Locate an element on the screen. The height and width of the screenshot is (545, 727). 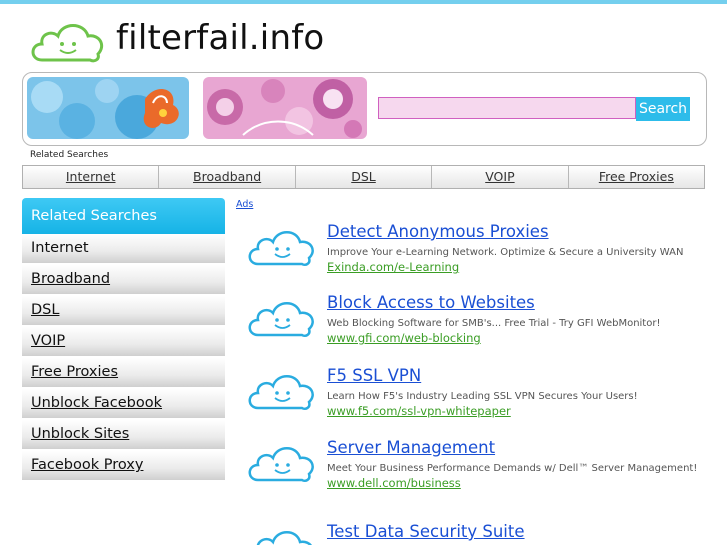
sidebar-item-voip: VOIP is located at coordinates (123, 342).